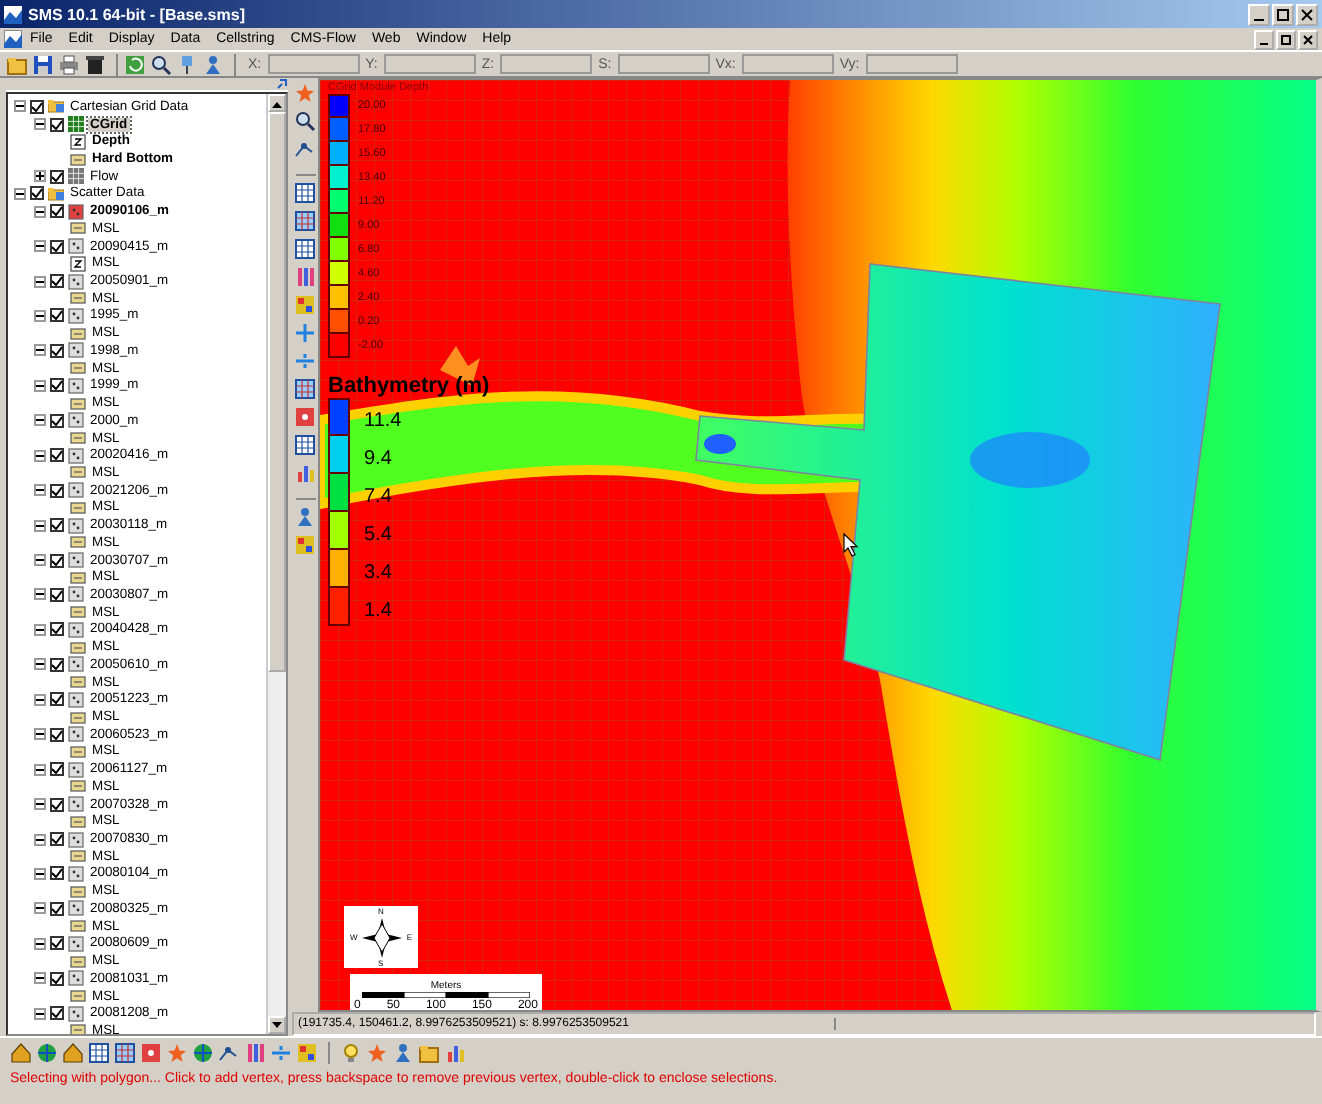 The width and height of the screenshot is (1322, 1104). Describe the element at coordinates (69, 64) in the screenshot. I see `printer-icon` at that location.